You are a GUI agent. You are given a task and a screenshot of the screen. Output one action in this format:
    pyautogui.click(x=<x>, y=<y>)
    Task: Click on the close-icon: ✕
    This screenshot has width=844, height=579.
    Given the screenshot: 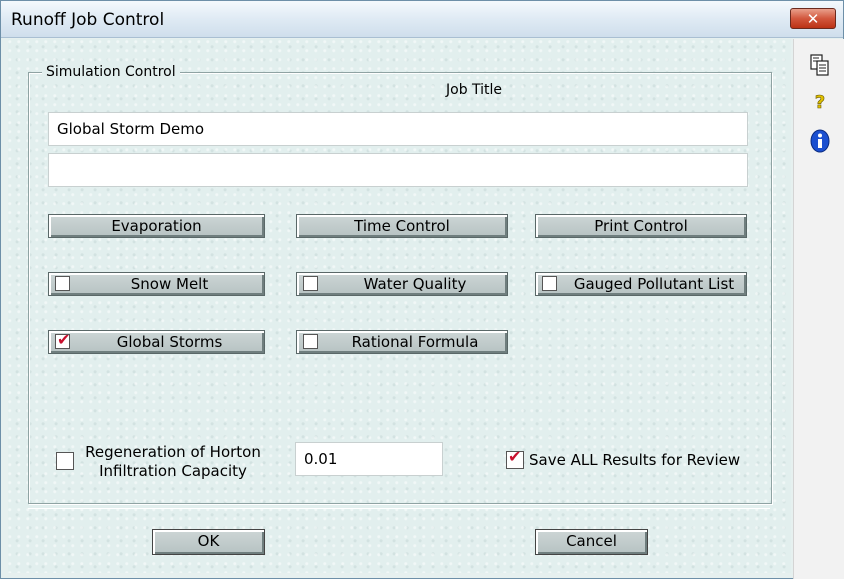 What is the action you would take?
    pyautogui.click(x=813, y=19)
    